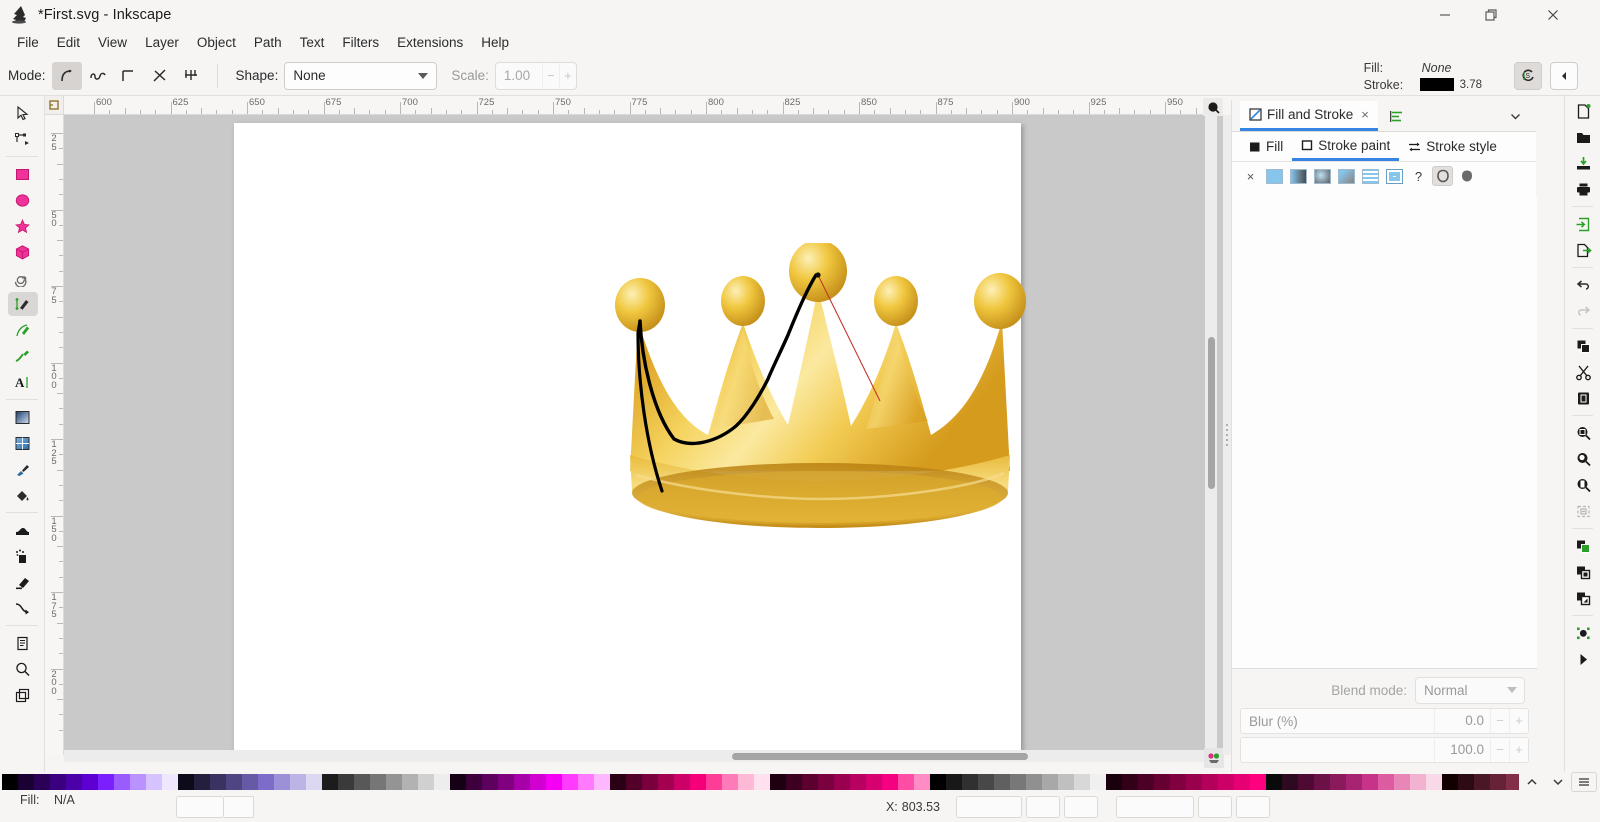  Describe the element at coordinates (1491, 15) in the screenshot. I see `maximize-icon` at that location.